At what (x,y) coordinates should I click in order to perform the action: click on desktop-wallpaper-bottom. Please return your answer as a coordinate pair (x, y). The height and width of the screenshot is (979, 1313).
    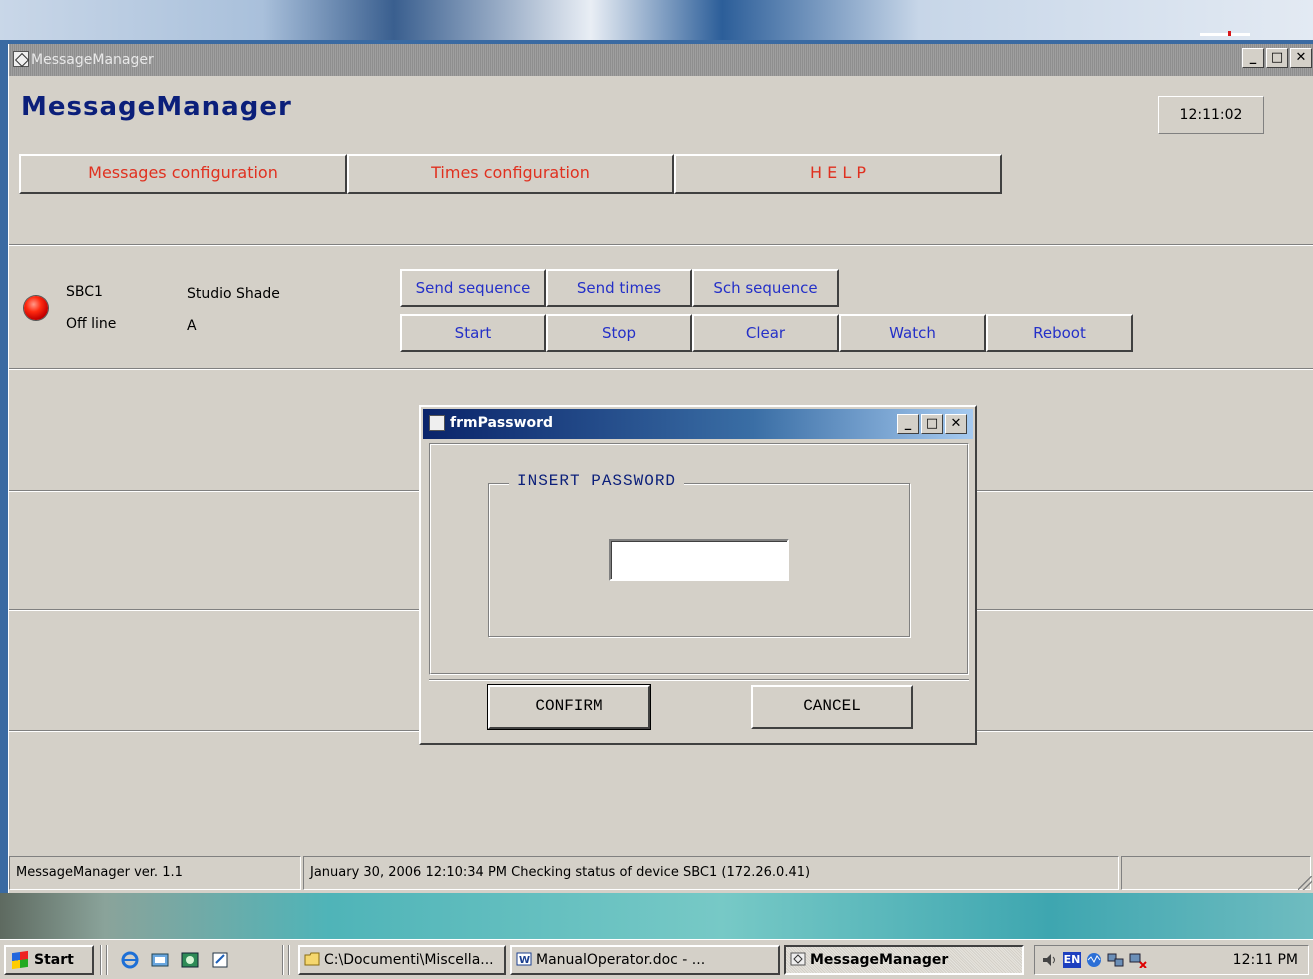
    Looking at the image, I should click on (656, 916).